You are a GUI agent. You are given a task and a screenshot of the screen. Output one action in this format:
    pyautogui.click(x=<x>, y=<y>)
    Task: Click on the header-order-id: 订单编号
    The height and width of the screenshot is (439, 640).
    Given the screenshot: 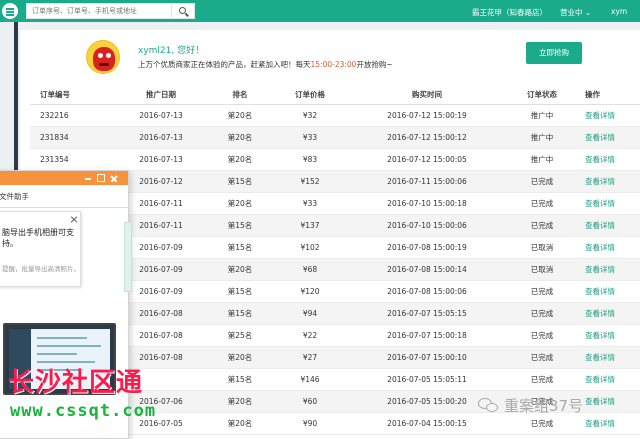 What is the action you would take?
    pyautogui.click(x=55, y=94)
    